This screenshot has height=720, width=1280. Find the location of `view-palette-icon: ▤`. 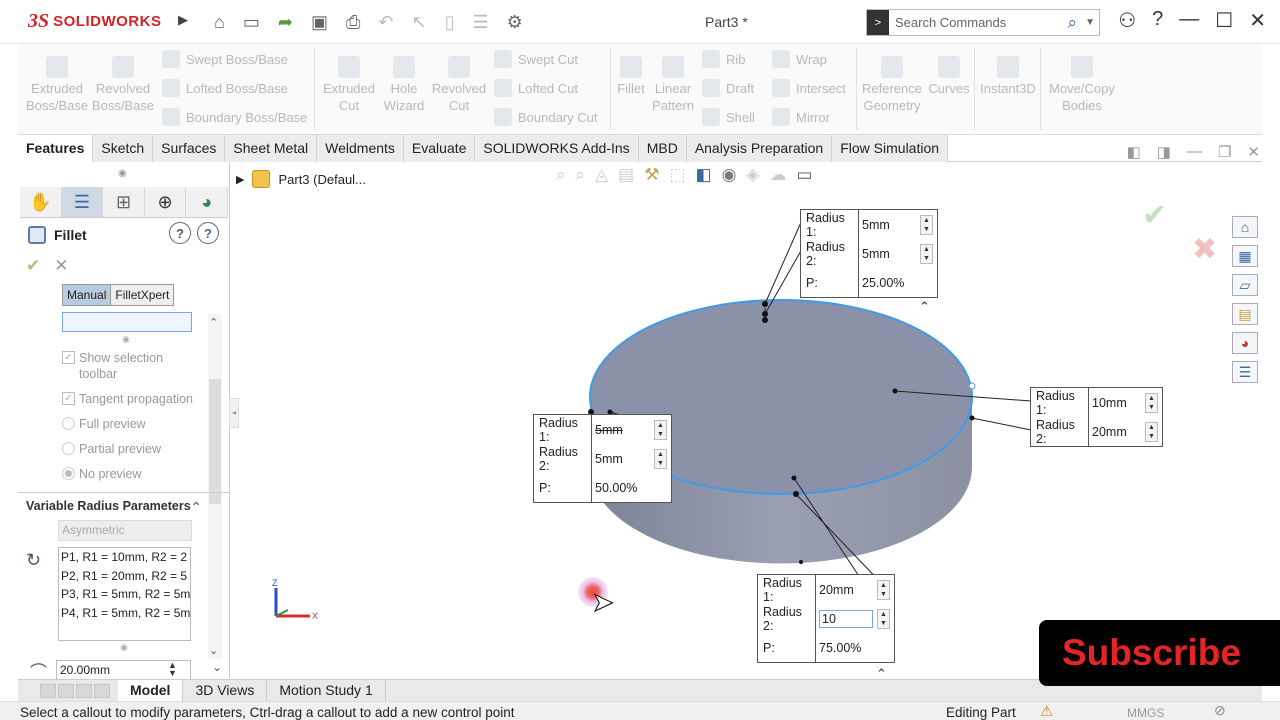

view-palette-icon: ▤ is located at coordinates (1245, 314).